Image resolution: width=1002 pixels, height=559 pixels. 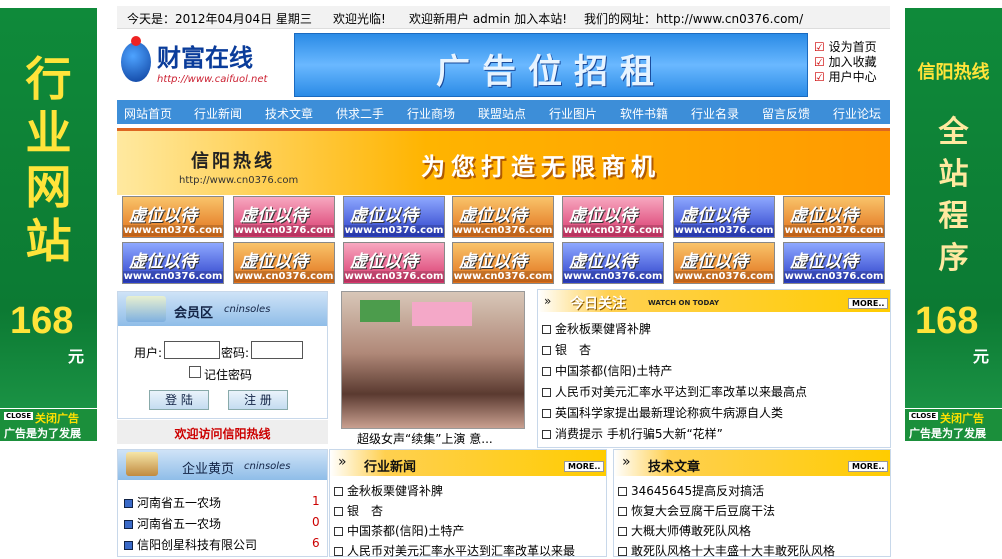 I want to click on list-item: 34645645提高反对搞活, so click(x=691, y=490).